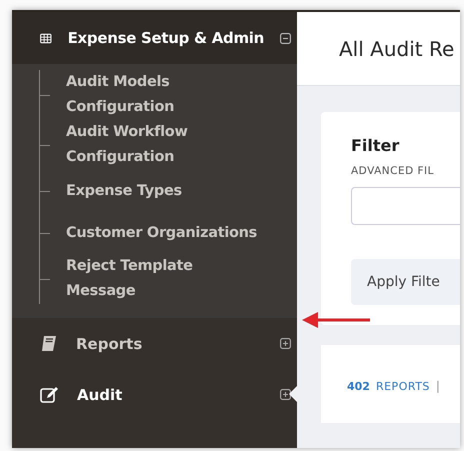 Image resolution: width=464 pixels, height=451 pixels. I want to click on annotation-arrow, so click(336, 320).